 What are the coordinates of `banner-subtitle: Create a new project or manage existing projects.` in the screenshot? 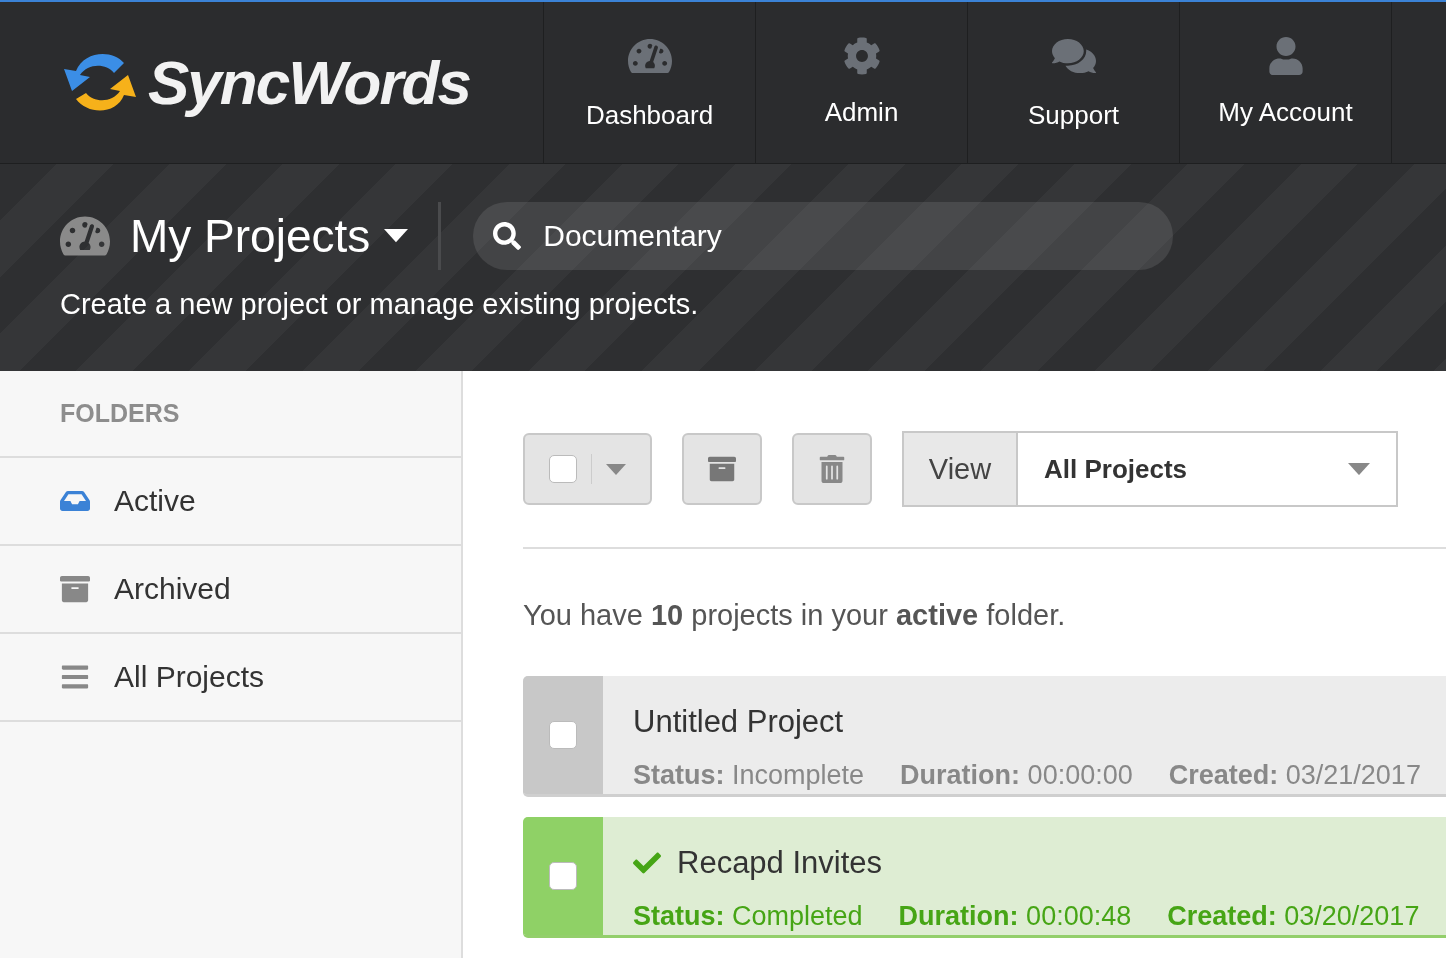 It's located at (380, 304).